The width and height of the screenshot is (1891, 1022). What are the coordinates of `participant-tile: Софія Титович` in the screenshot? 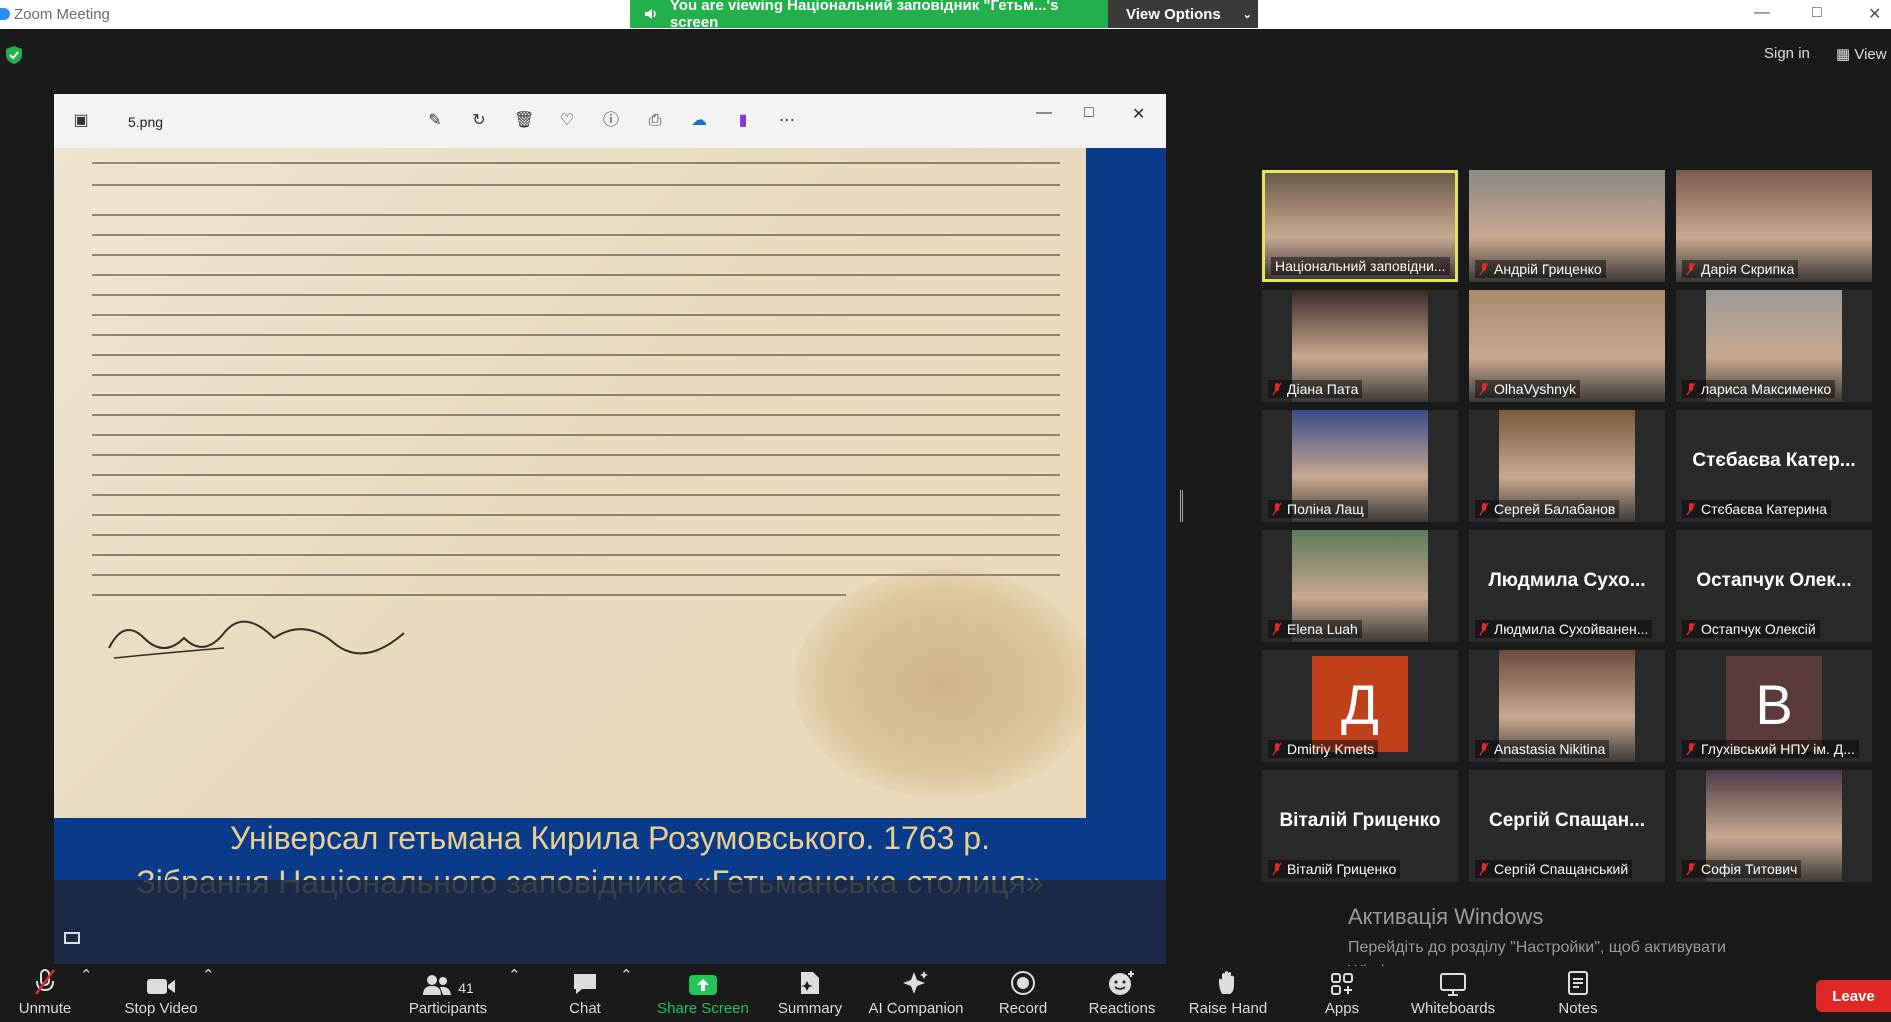 It's located at (1774, 826).